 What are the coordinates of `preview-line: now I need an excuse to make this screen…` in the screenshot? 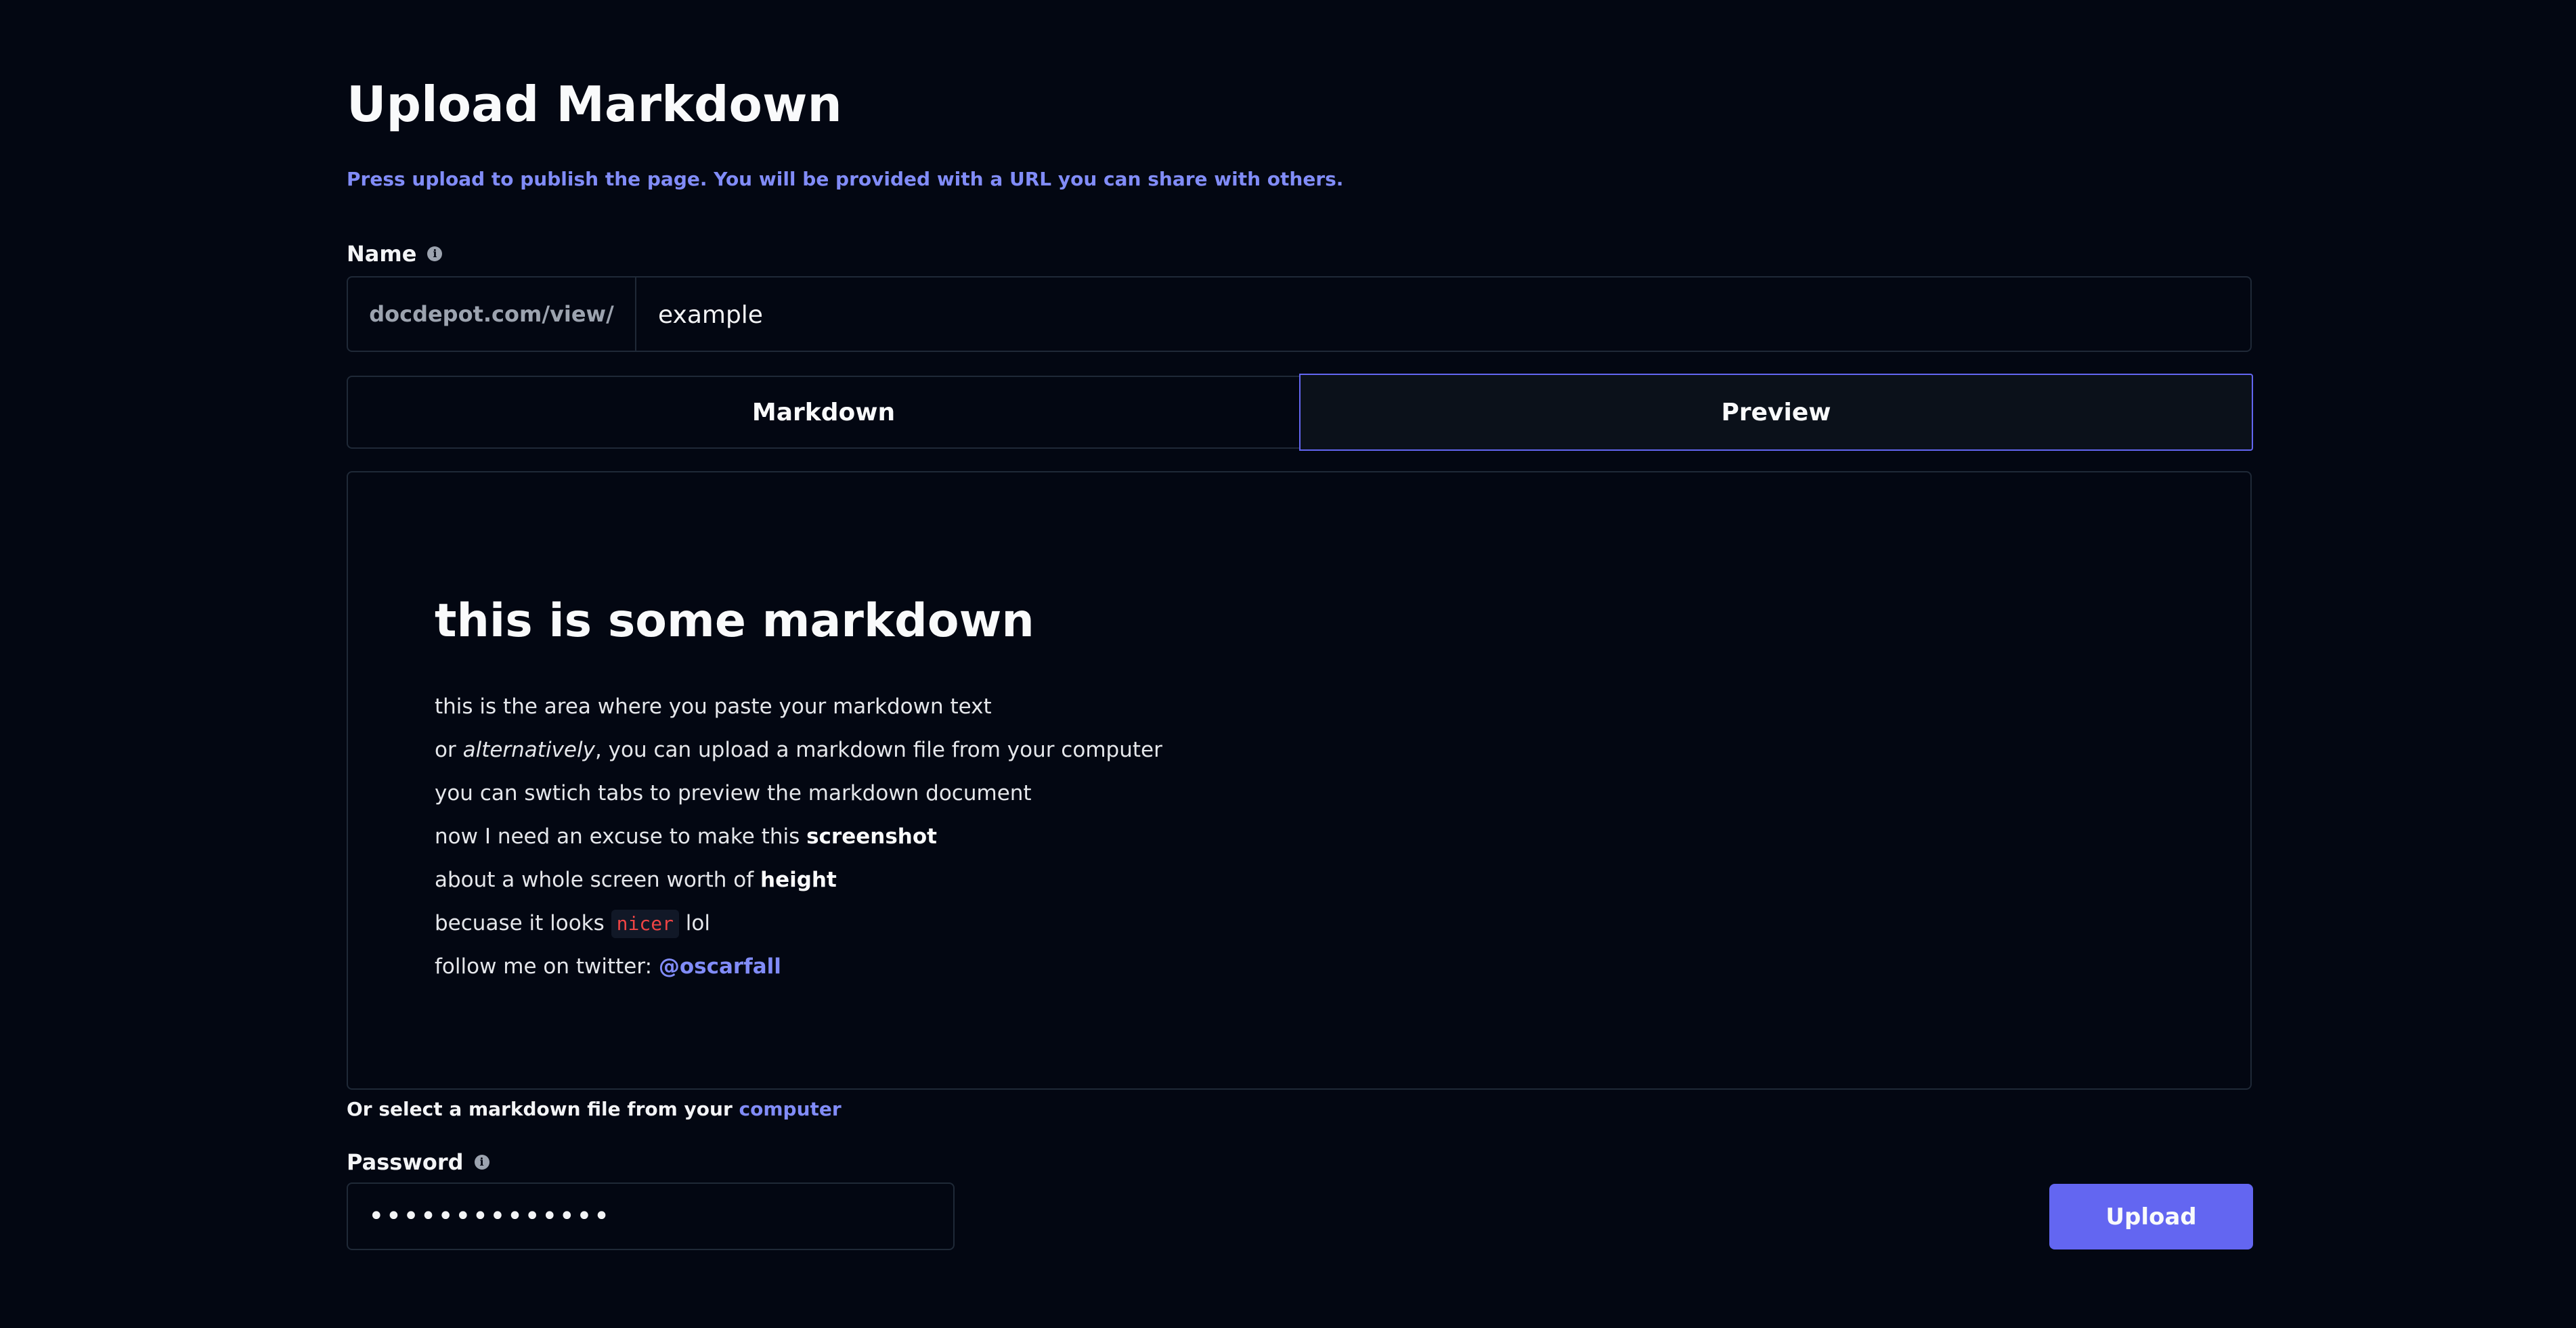 It's located at (798, 836).